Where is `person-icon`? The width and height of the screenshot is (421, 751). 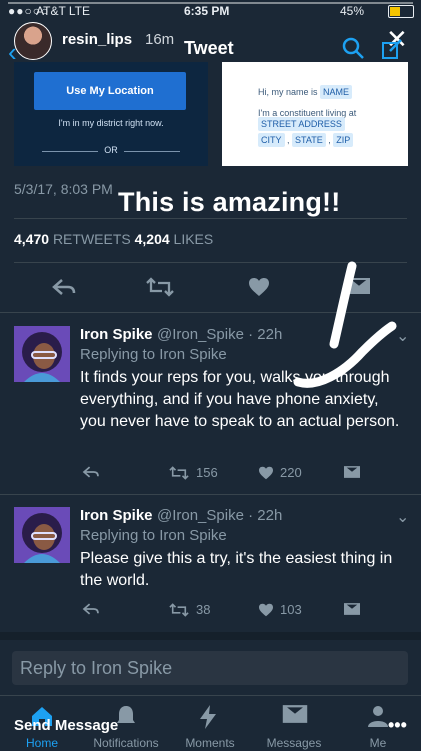 person-icon is located at coordinates (378, 718).